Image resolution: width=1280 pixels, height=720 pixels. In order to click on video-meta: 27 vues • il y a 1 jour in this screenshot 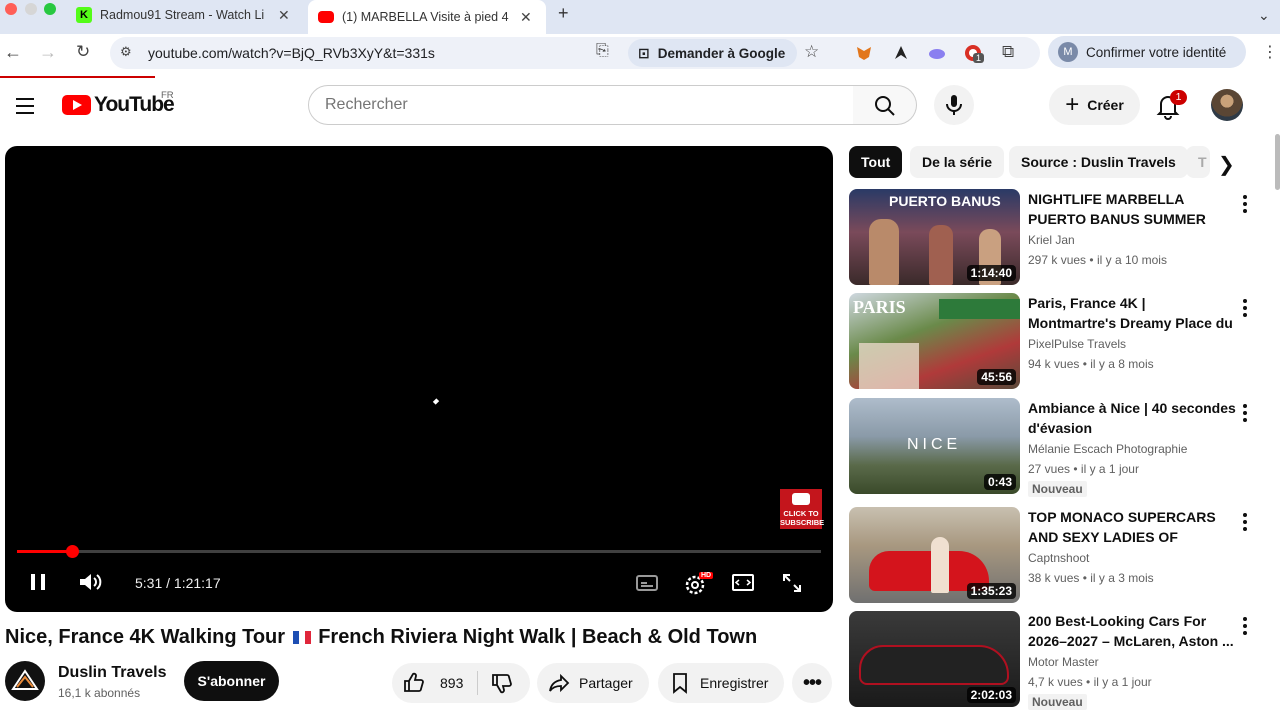, I will do `click(1083, 469)`.